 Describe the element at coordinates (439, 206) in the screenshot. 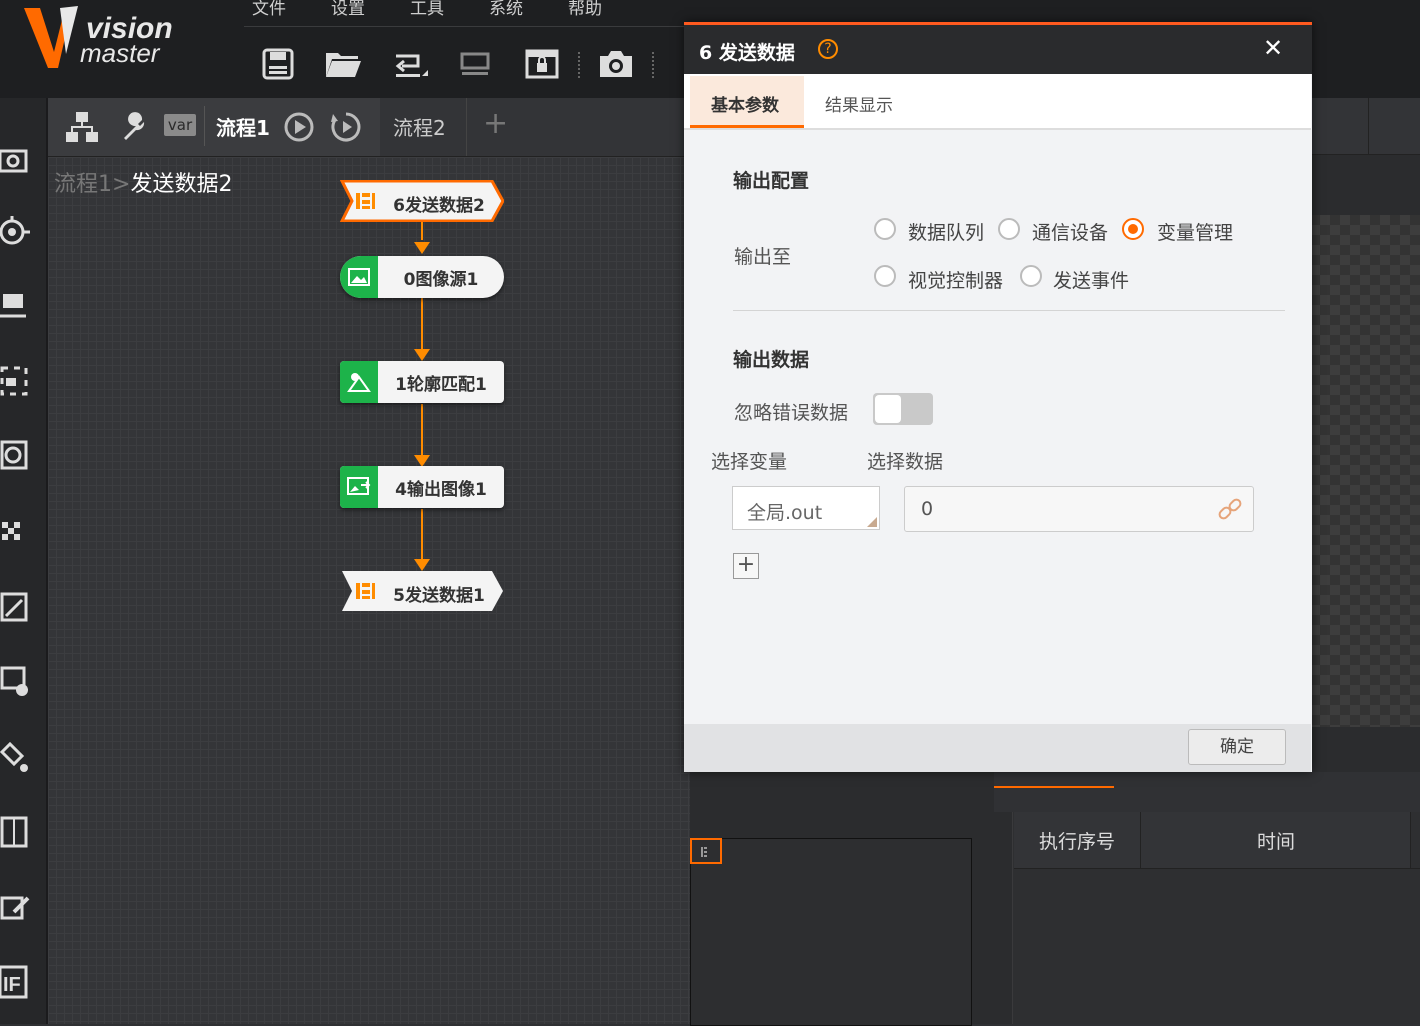

I see `node-label: 6发送数据2` at that location.